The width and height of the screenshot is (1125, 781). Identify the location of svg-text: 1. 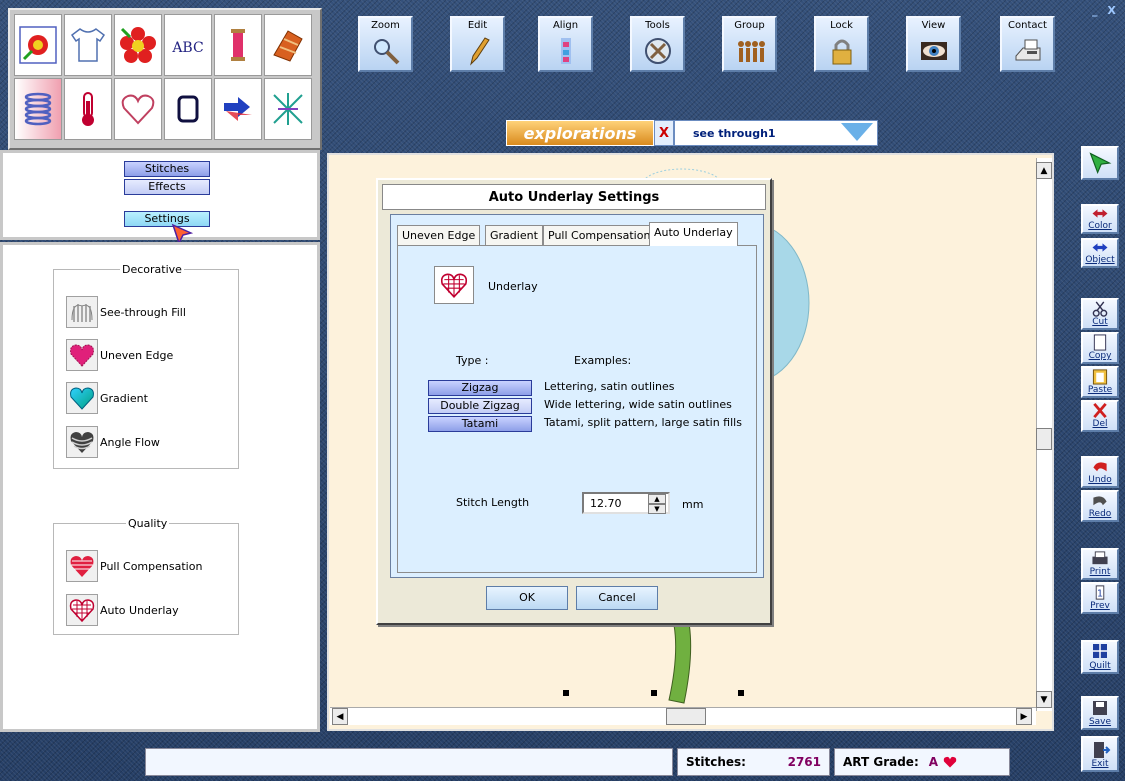
(1100, 593).